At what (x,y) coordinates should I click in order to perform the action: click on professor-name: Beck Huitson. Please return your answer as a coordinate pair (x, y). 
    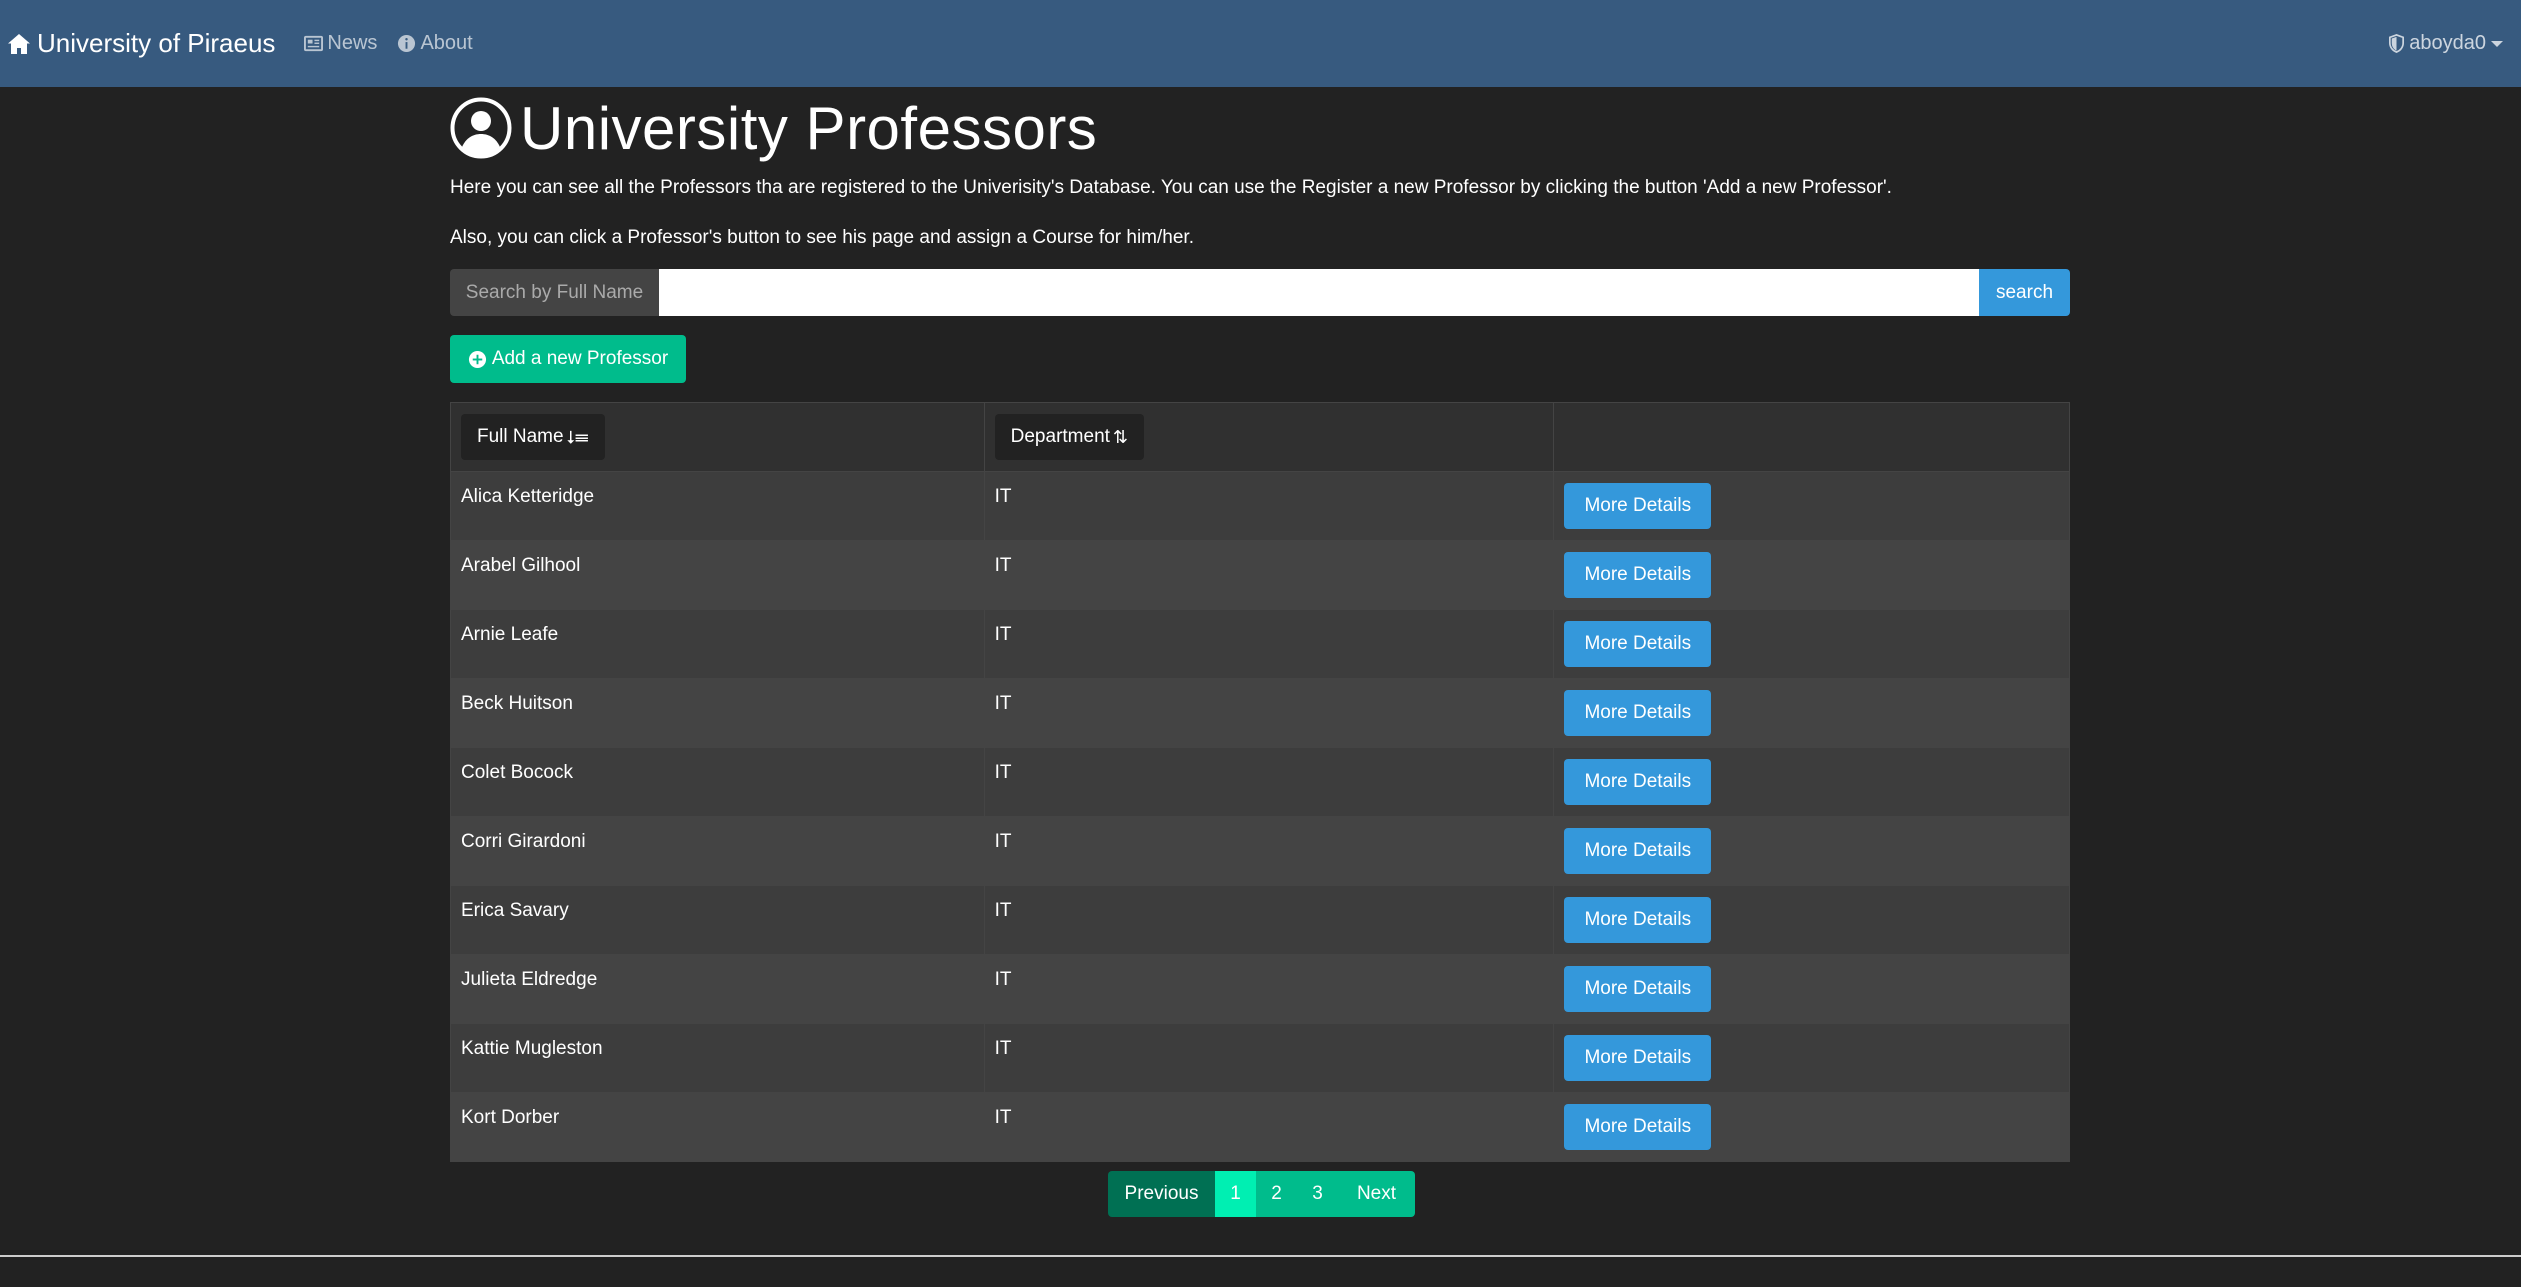
    Looking at the image, I should click on (717, 713).